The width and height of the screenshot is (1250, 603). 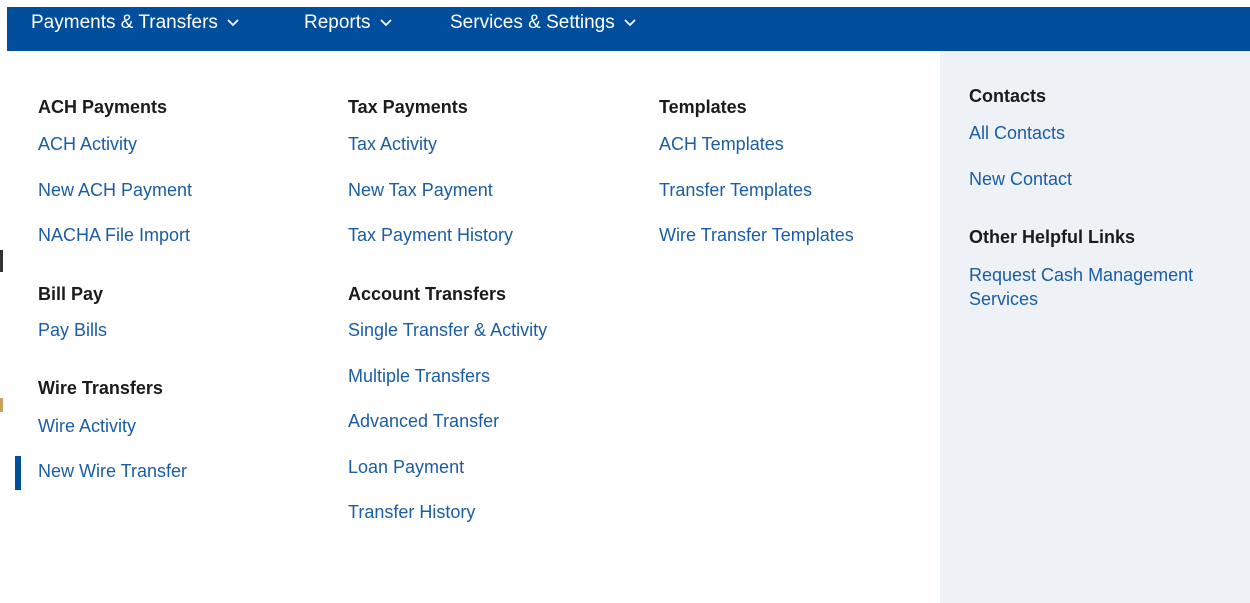 I want to click on link-multiple-transfers: Multiple Transfers, so click(x=419, y=376).